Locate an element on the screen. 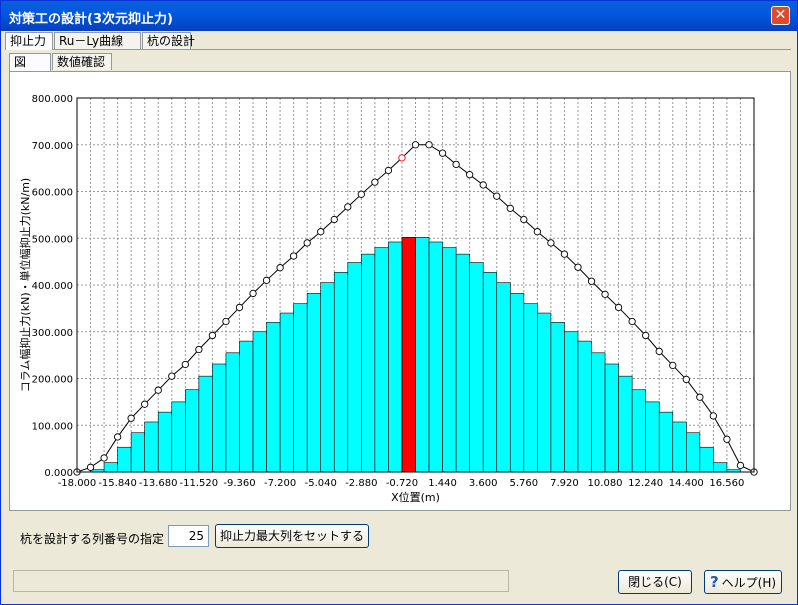 Image resolution: width=798 pixels, height=605 pixels. x-tick-label: -0.720 is located at coordinates (402, 483).